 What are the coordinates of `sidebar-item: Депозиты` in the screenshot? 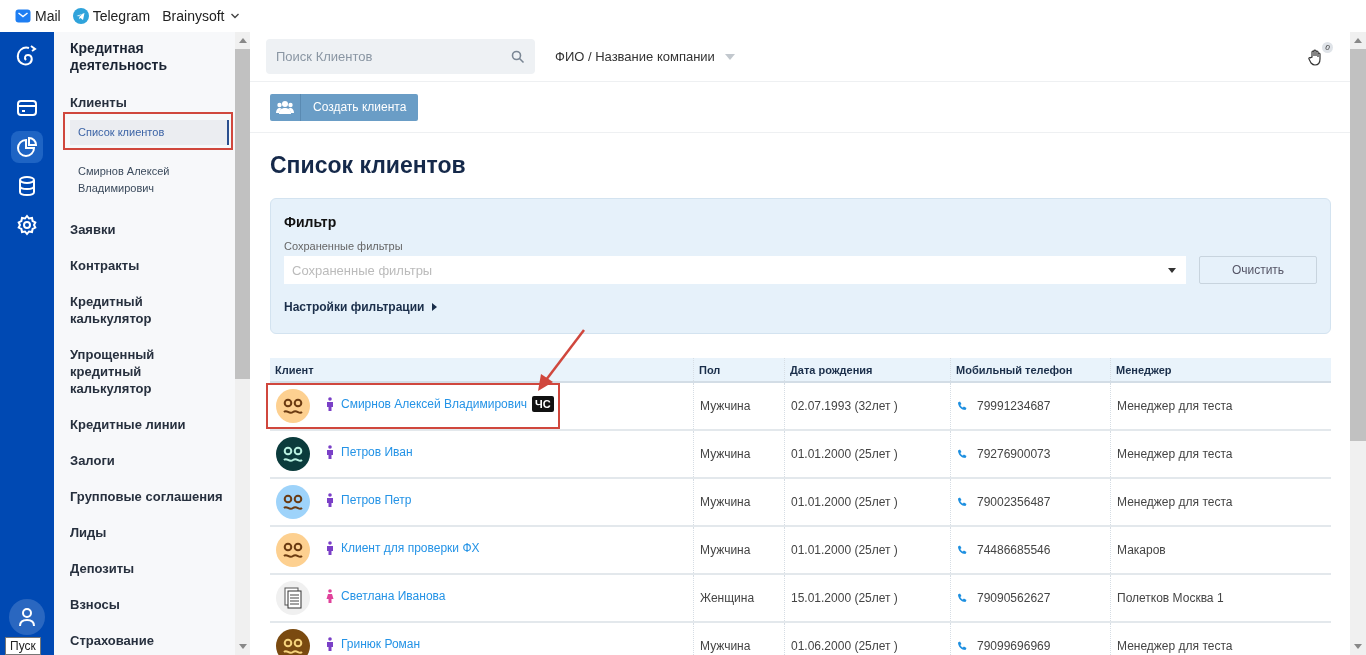 It's located at (144, 568).